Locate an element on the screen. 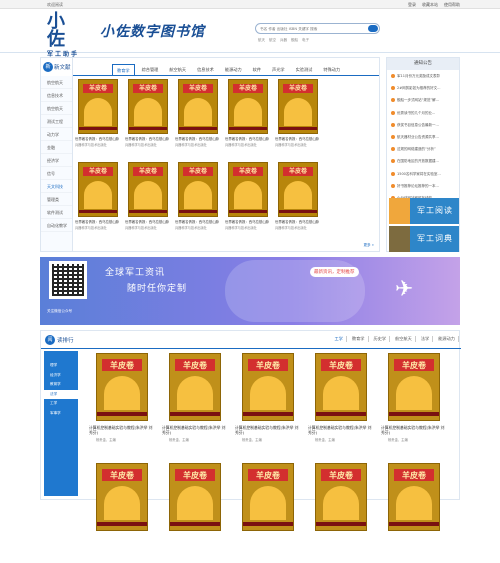 The image size is (500, 563). sidebar-item: 信号 is located at coordinates (56, 173).